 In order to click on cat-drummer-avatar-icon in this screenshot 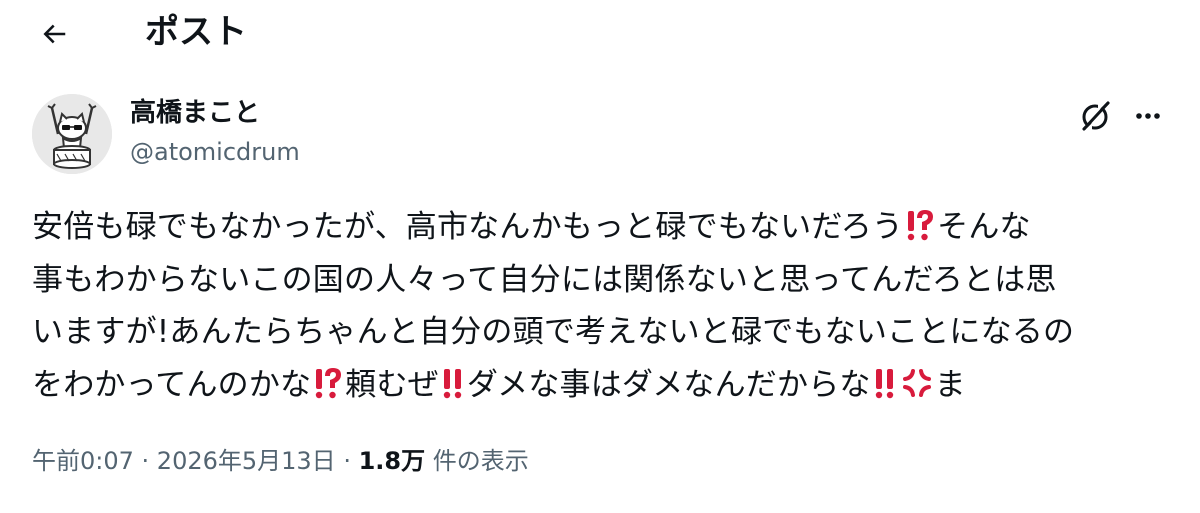, I will do `click(72, 134)`.